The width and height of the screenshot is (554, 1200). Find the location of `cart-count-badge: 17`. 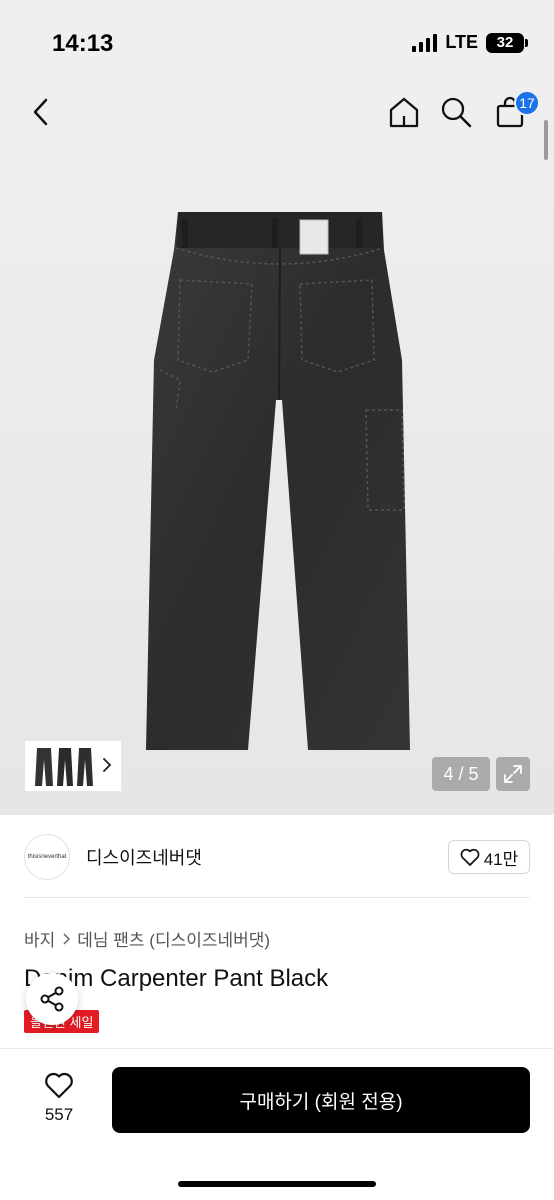

cart-count-badge: 17 is located at coordinates (527, 103).